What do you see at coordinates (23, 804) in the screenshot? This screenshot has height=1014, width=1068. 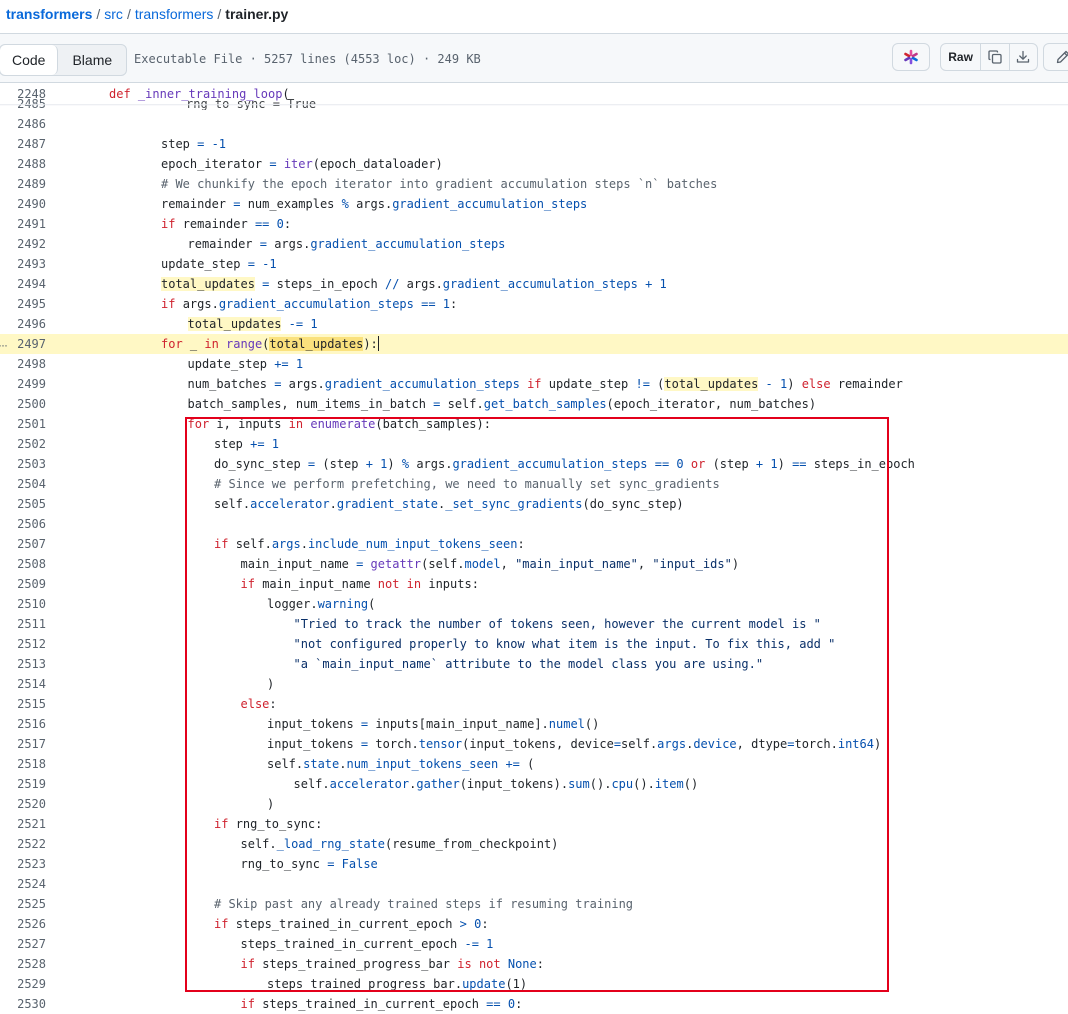 I see `line-number: 2520` at bounding box center [23, 804].